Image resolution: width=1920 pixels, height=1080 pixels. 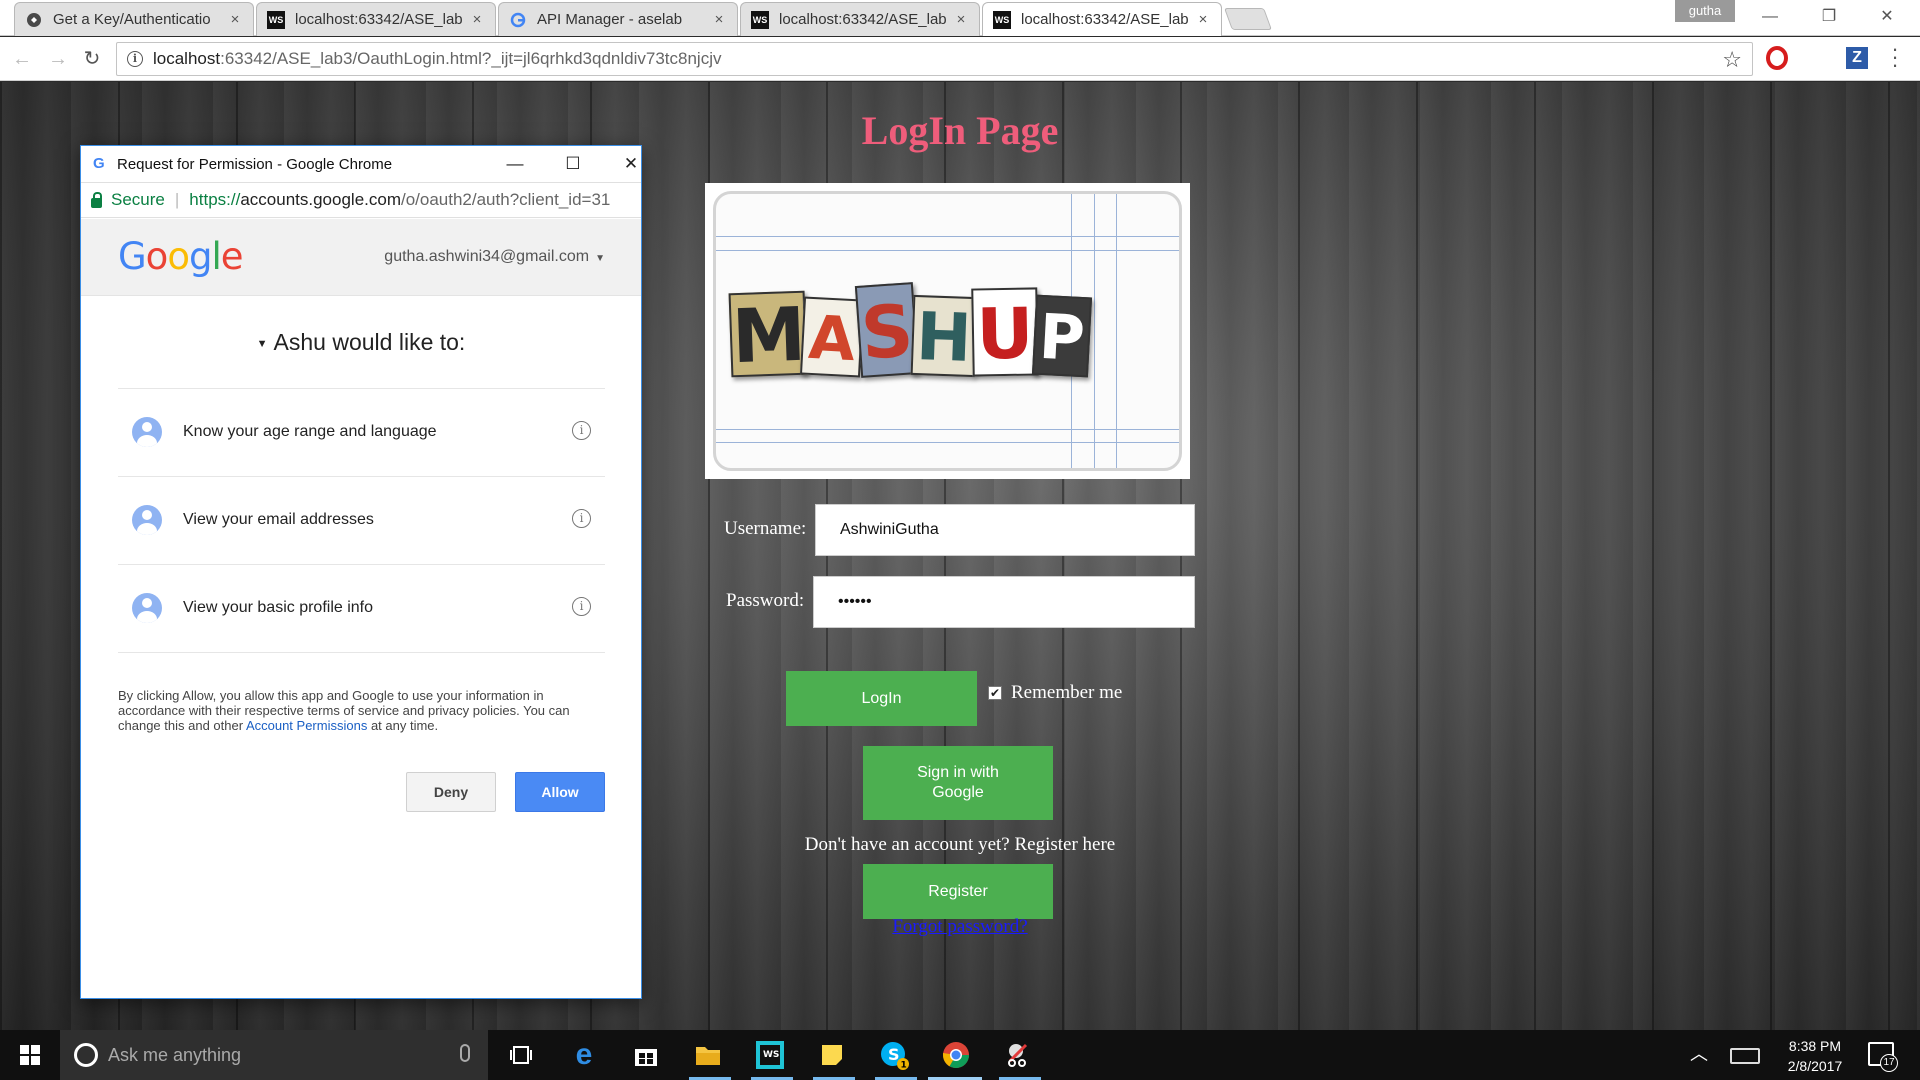 I want to click on permission-item: View your email addresses i, so click(x=361, y=520).